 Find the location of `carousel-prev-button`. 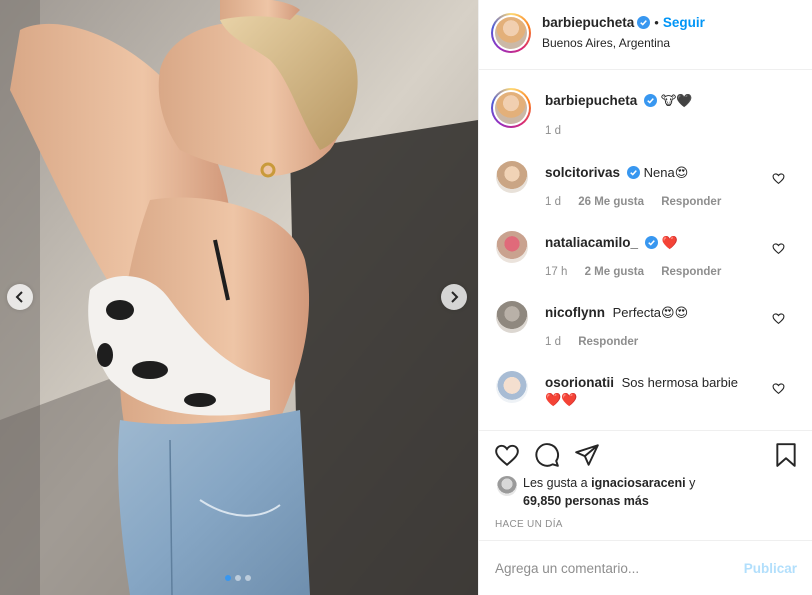

carousel-prev-button is located at coordinates (20, 297).